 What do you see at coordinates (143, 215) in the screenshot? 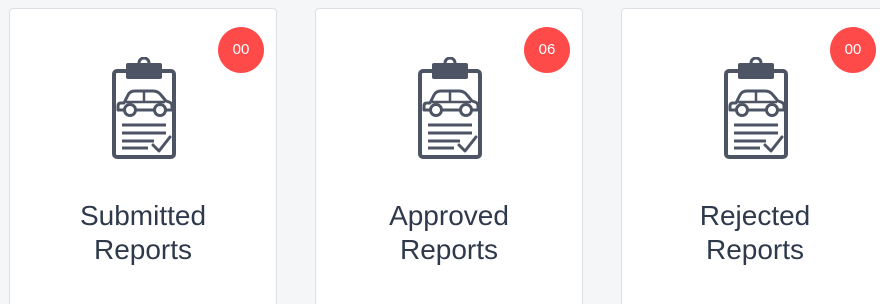
I see `card-label-line1: Submitted` at bounding box center [143, 215].